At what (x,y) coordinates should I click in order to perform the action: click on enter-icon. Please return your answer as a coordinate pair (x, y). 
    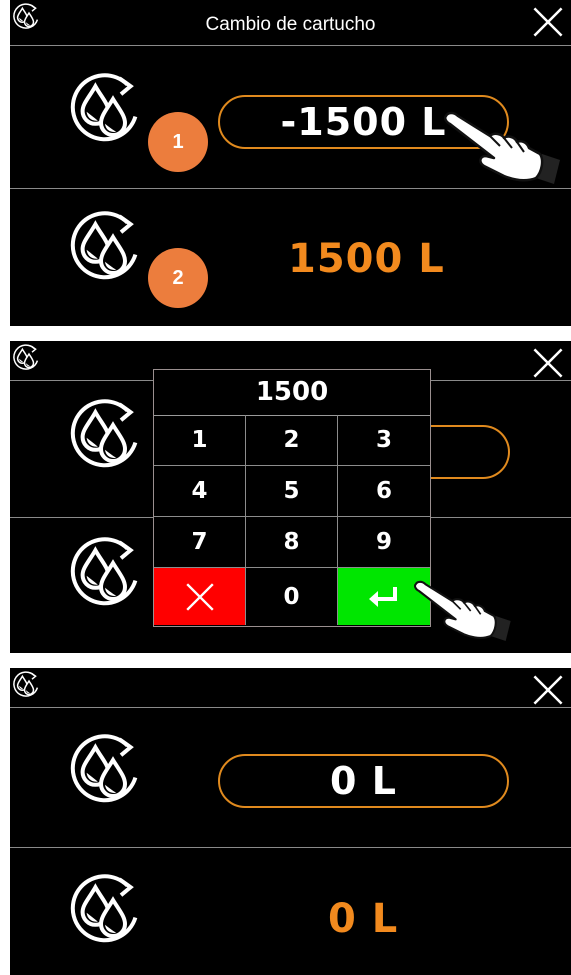
    Looking at the image, I should click on (383, 596).